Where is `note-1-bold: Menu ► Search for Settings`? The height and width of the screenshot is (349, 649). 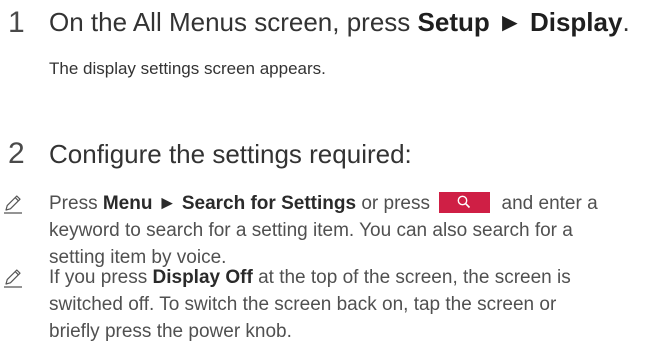
note-1-bold: Menu ► Search for Settings is located at coordinates (229, 203).